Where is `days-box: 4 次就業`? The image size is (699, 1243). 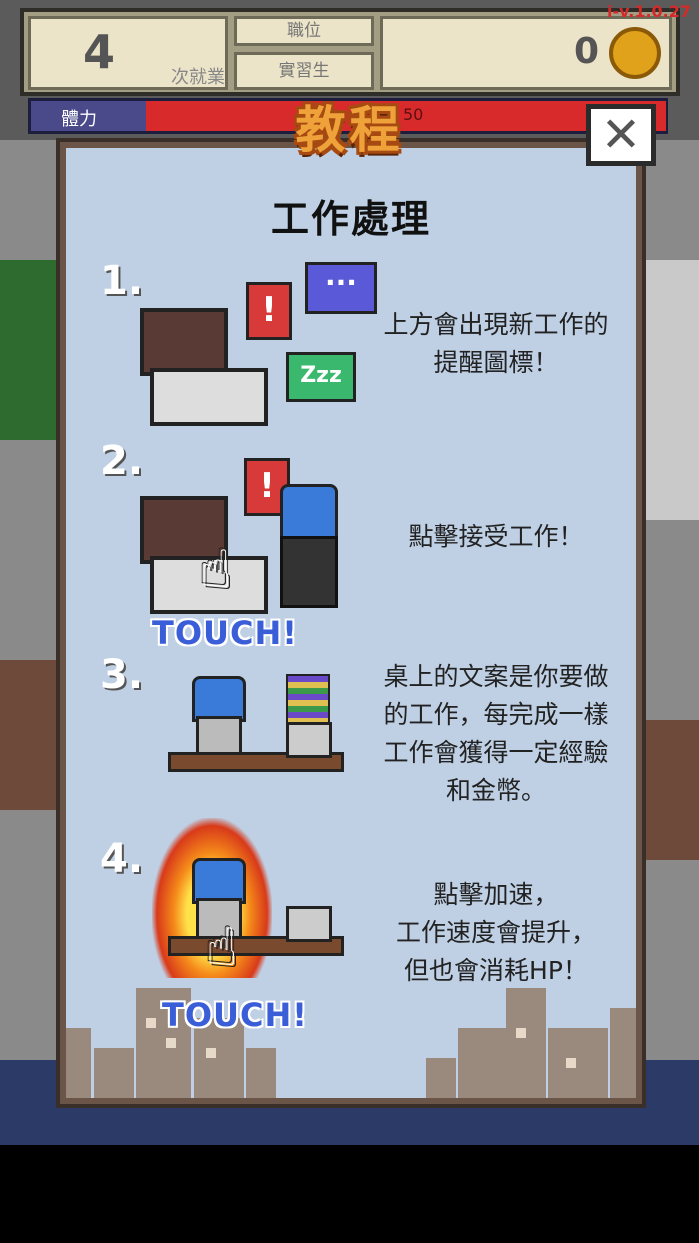 days-box: 4 次就業 is located at coordinates (128, 53).